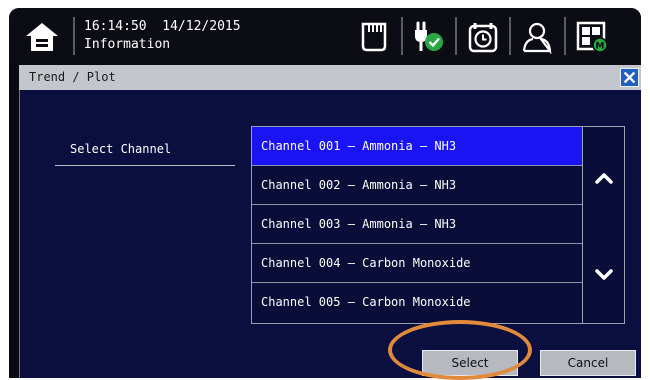 Image resolution: width=650 pixels, height=380 pixels. What do you see at coordinates (483, 37) in the screenshot?
I see `alarm-clock-icon` at bounding box center [483, 37].